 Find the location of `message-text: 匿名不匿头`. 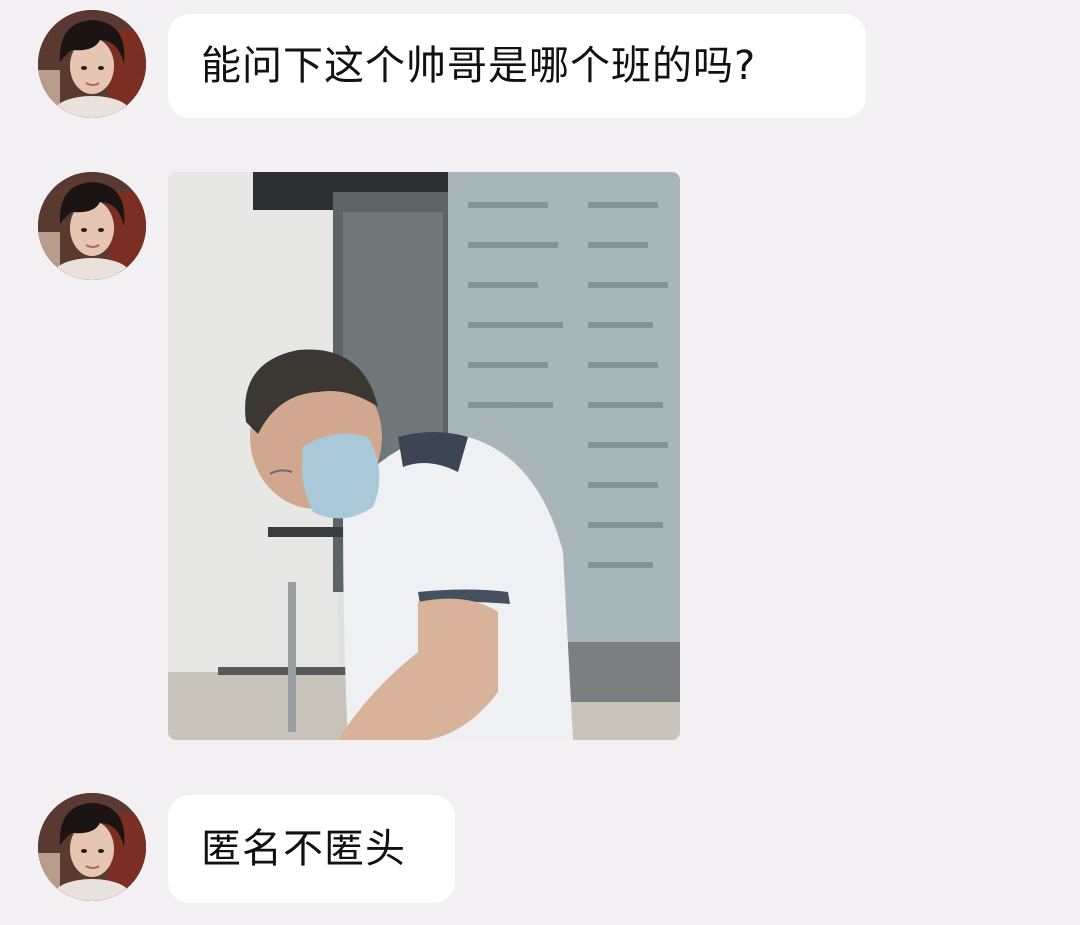

message-text: 匿名不匿头 is located at coordinates (303, 849).